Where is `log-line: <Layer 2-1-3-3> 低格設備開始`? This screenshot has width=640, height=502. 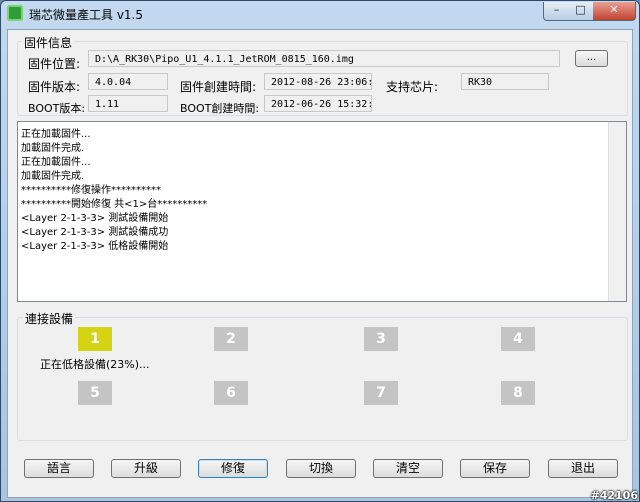 log-line: <Layer 2-1-3-3> 低格設備開始 is located at coordinates (95, 246).